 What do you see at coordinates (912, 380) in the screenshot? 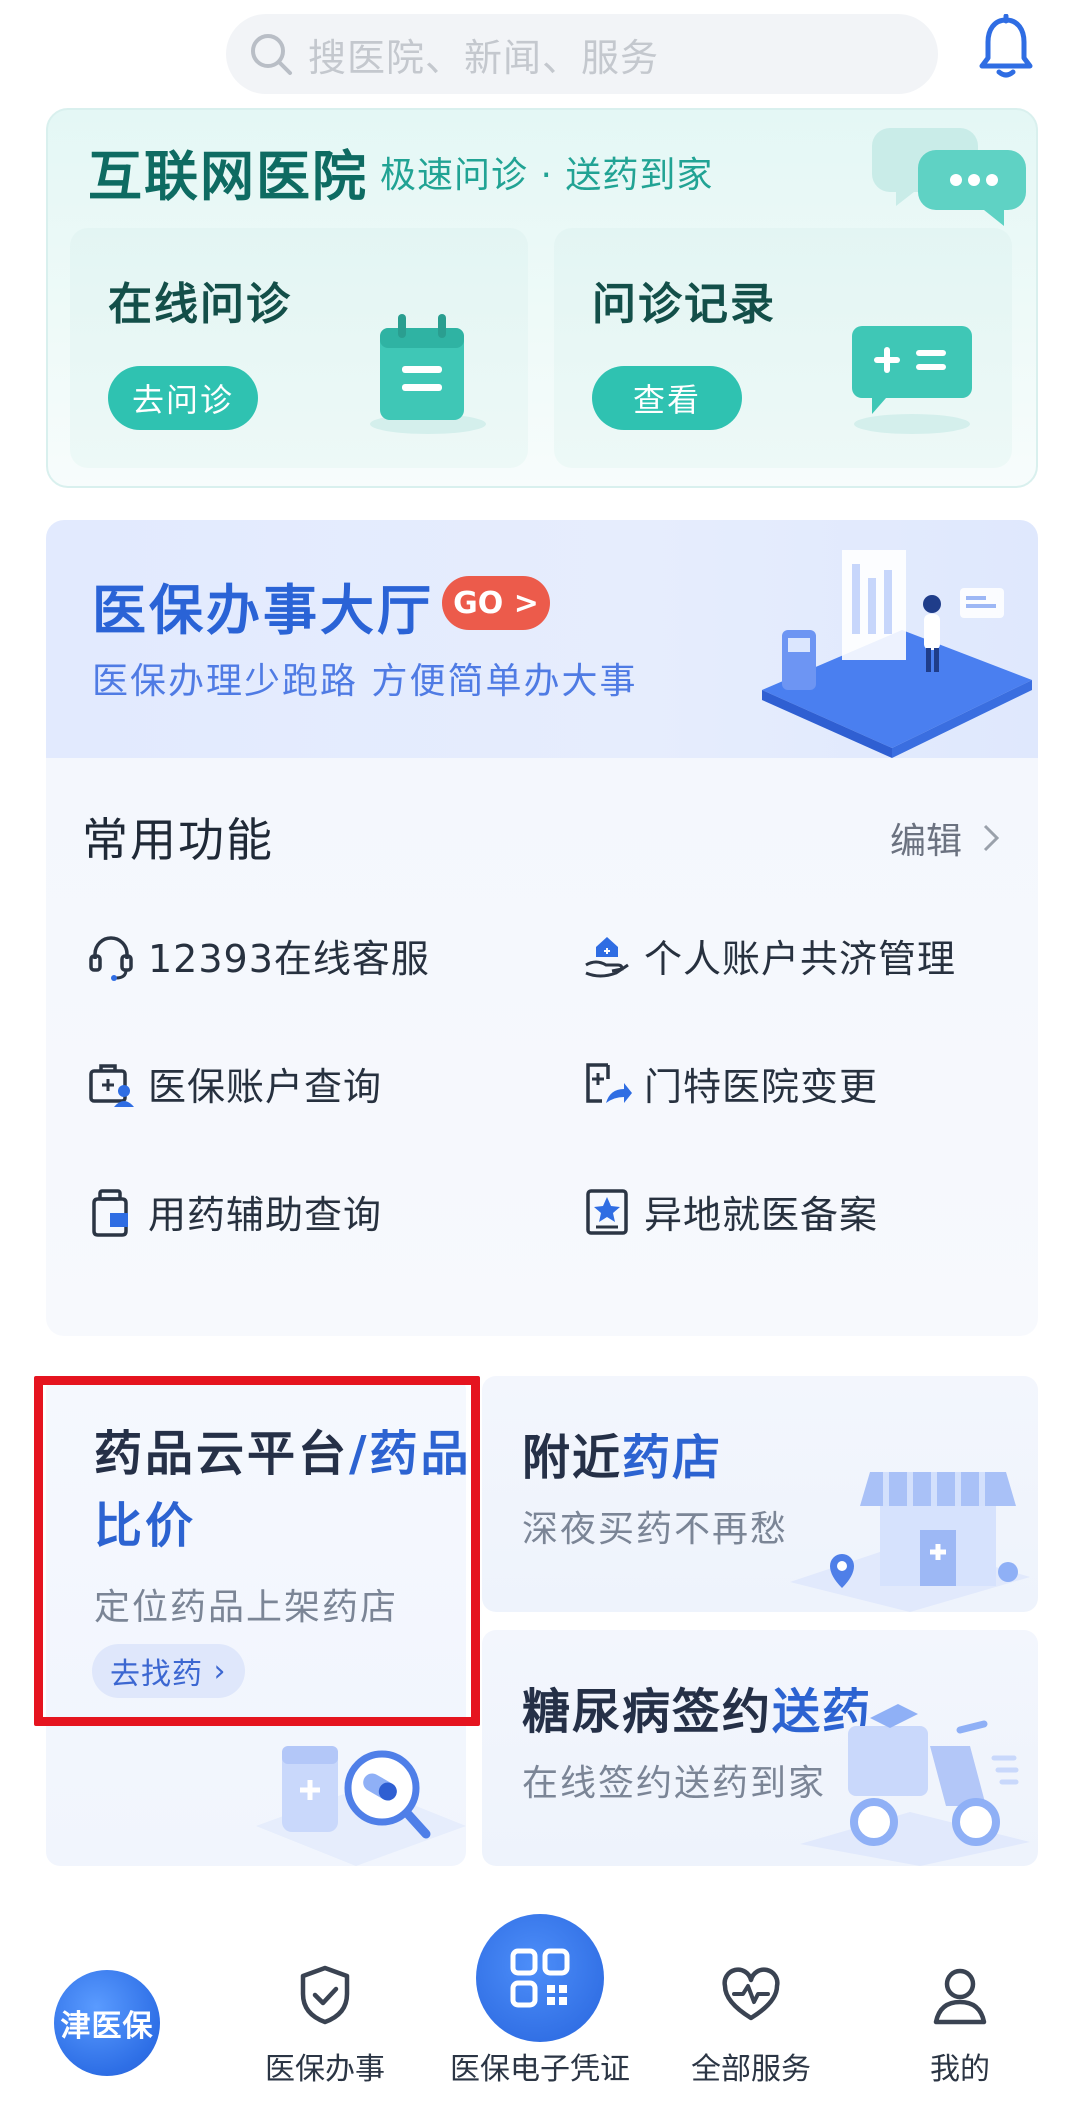
I see `calculator-chat-icon` at bounding box center [912, 380].